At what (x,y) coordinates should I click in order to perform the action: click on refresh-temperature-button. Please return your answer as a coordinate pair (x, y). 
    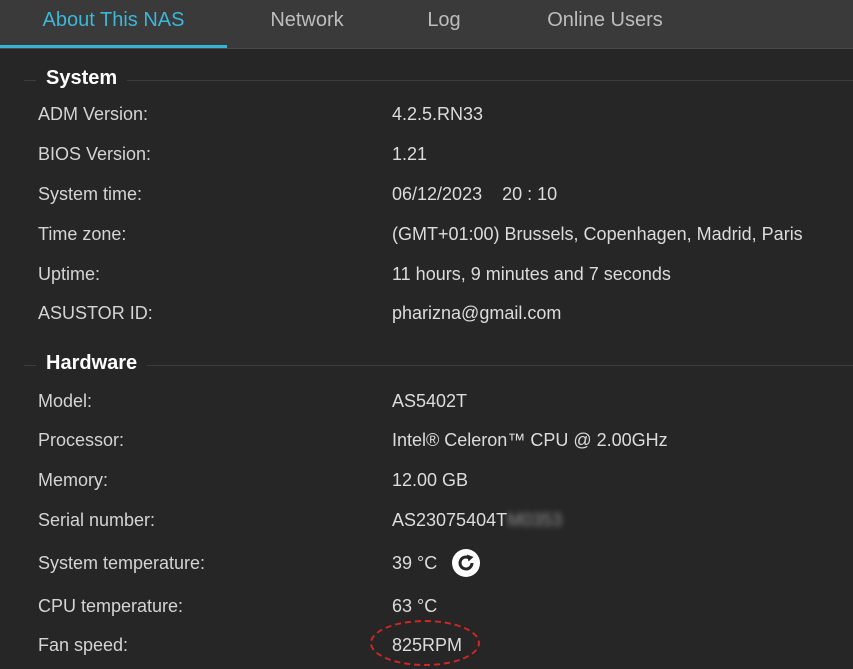
    Looking at the image, I should click on (466, 563).